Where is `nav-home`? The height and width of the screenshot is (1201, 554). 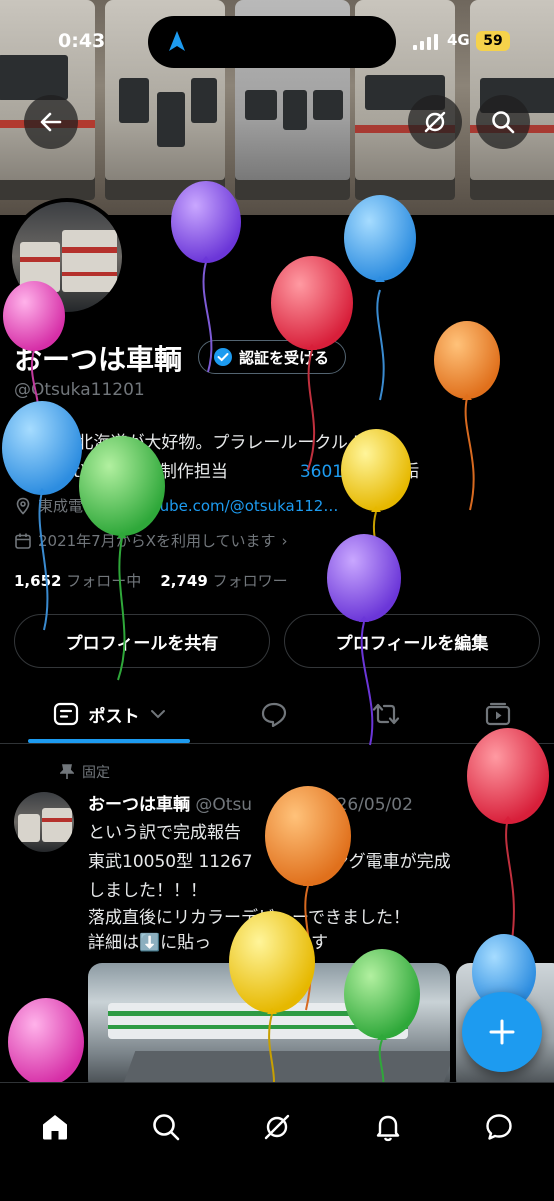 nav-home is located at coordinates (55, 1127).